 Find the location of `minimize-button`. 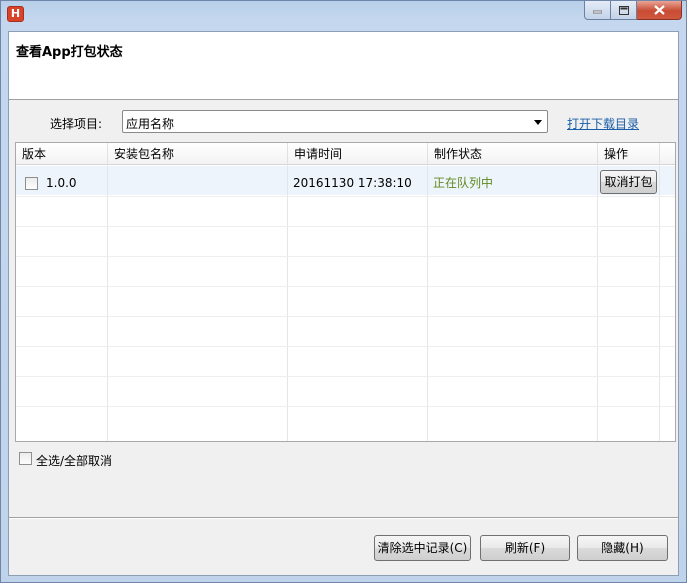

minimize-button is located at coordinates (597, 10).